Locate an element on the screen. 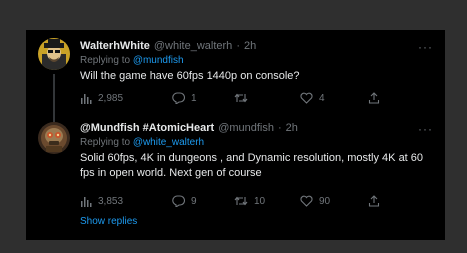 The height and width of the screenshot is (253, 467). retweet-button is located at coordinates (267, 98).